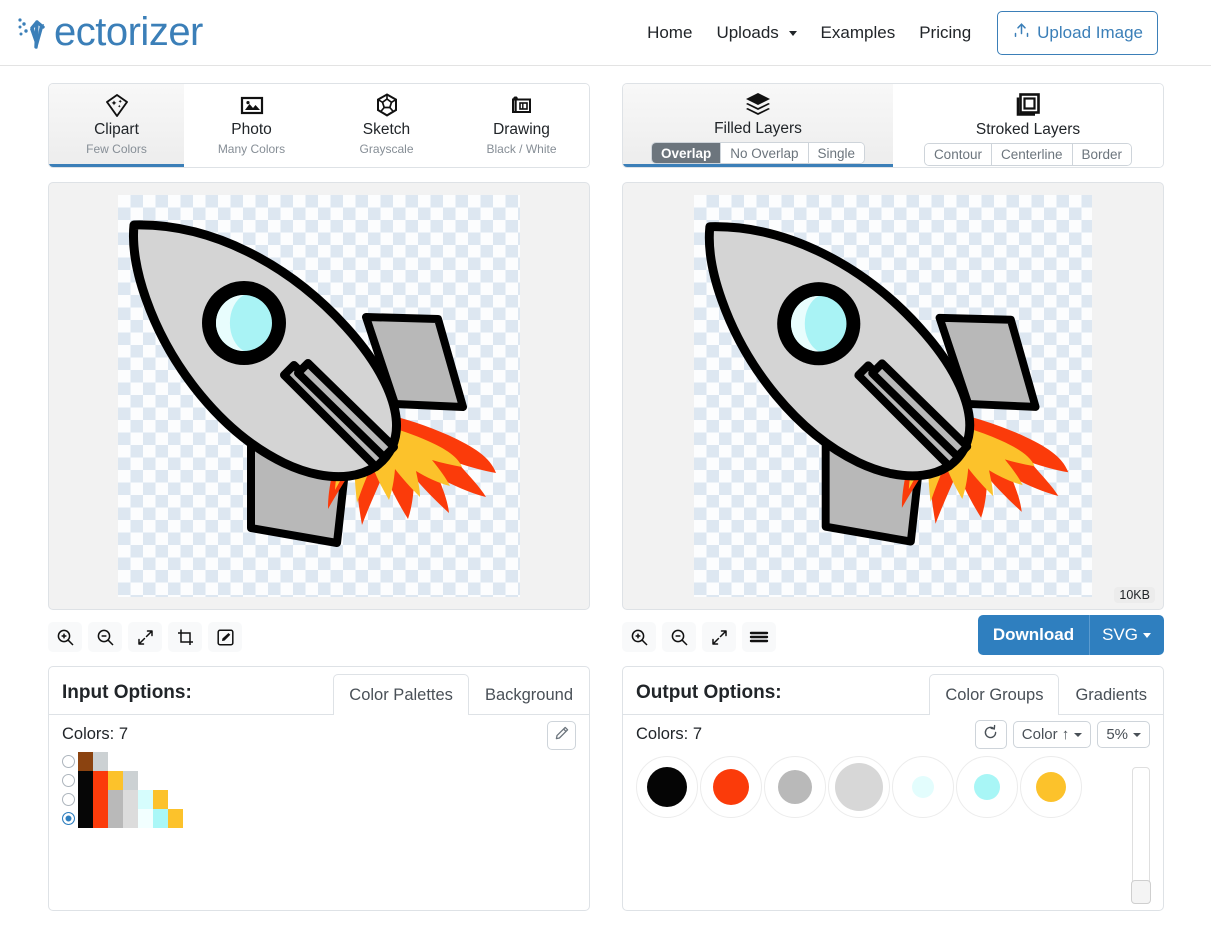  Describe the element at coordinates (1021, 33) in the screenshot. I see `upload-arrow-icon` at that location.